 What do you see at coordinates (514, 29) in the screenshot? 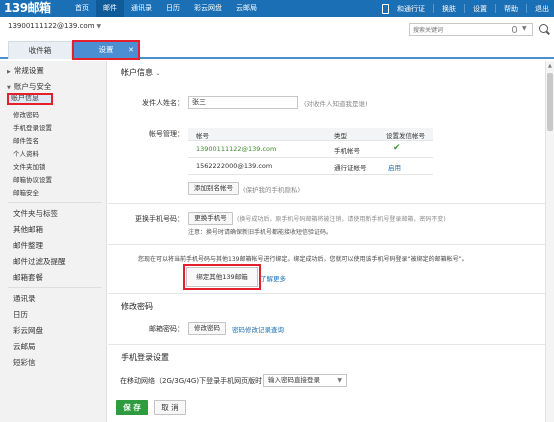
I see `microphone-icon` at bounding box center [514, 29].